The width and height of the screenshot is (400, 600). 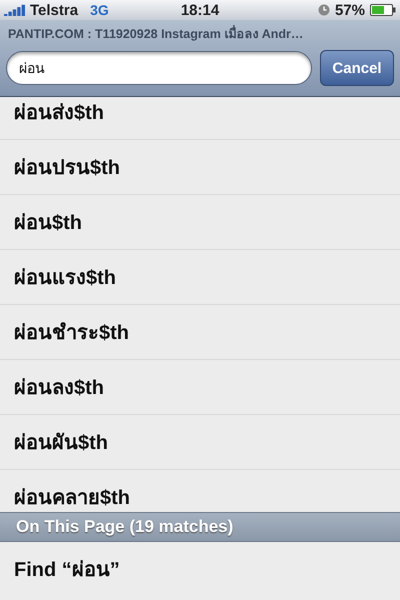 I want to click on search-field: ผ่อน, so click(x=159, y=68).